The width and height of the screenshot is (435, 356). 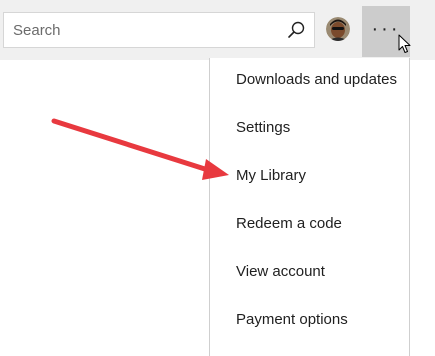 I want to click on menu-item-payment-options: Payment options, so click(x=309, y=322).